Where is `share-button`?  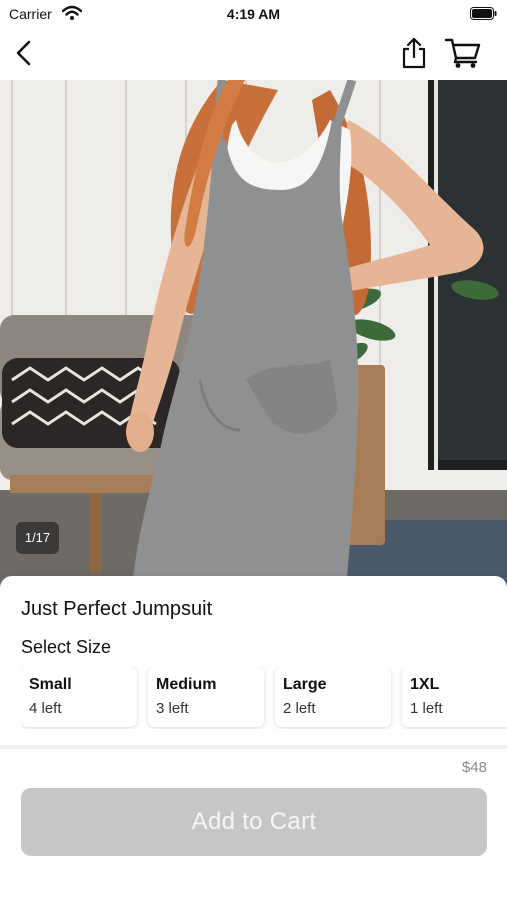
share-button is located at coordinates (414, 53).